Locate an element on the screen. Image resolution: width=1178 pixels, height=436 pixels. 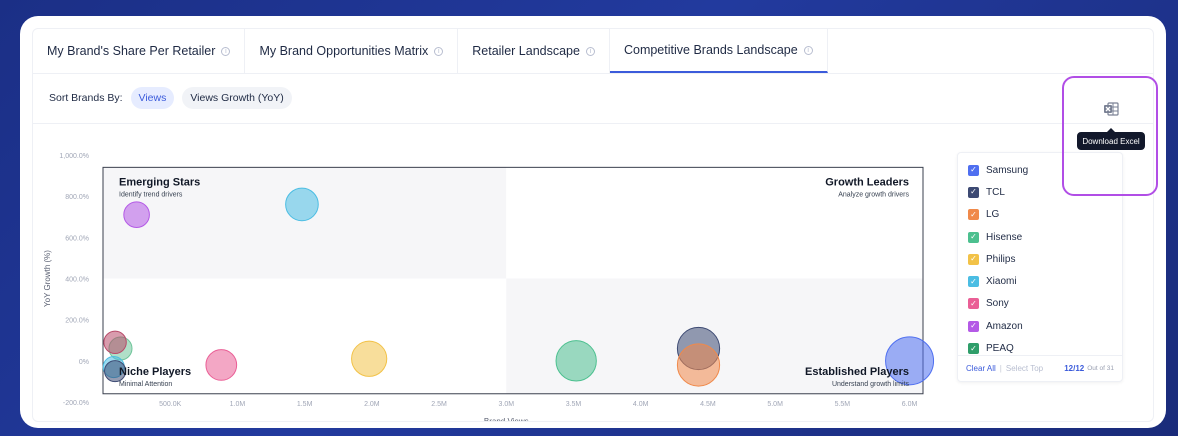
select-top-button: Select Top is located at coordinates (1024, 368).